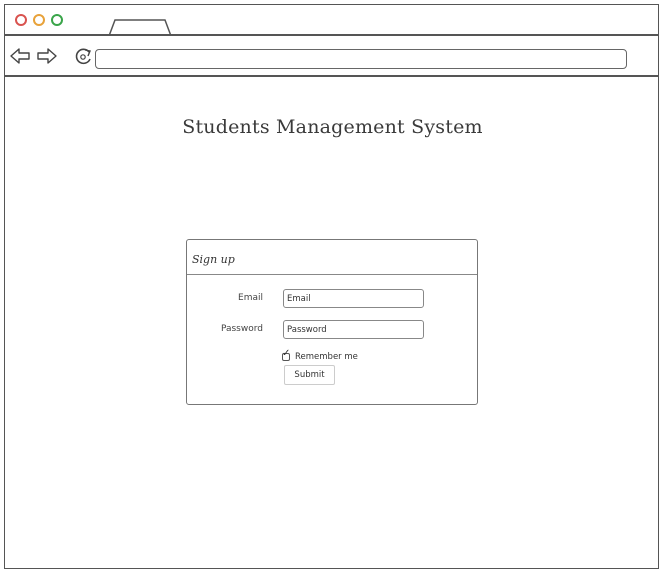 The height and width of the screenshot is (574, 665). I want to click on remember-me-label: Remember me, so click(326, 357).